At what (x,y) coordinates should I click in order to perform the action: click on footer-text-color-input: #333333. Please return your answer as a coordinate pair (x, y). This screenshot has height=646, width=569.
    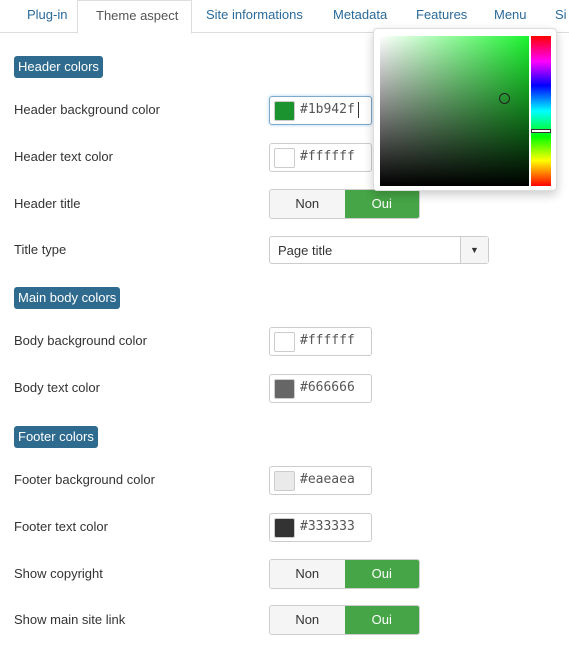
    Looking at the image, I should click on (320, 527).